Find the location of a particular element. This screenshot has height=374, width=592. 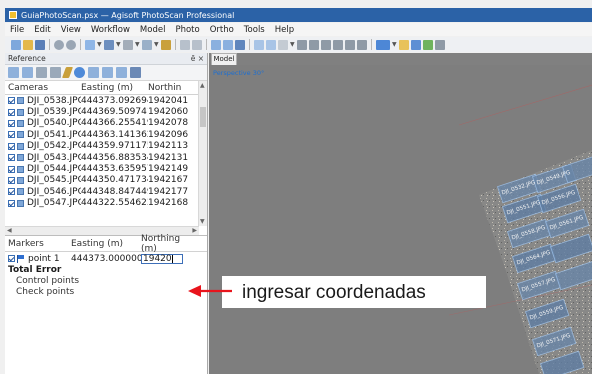

camera-northing: 1942168 is located at coordinates (169, 203).